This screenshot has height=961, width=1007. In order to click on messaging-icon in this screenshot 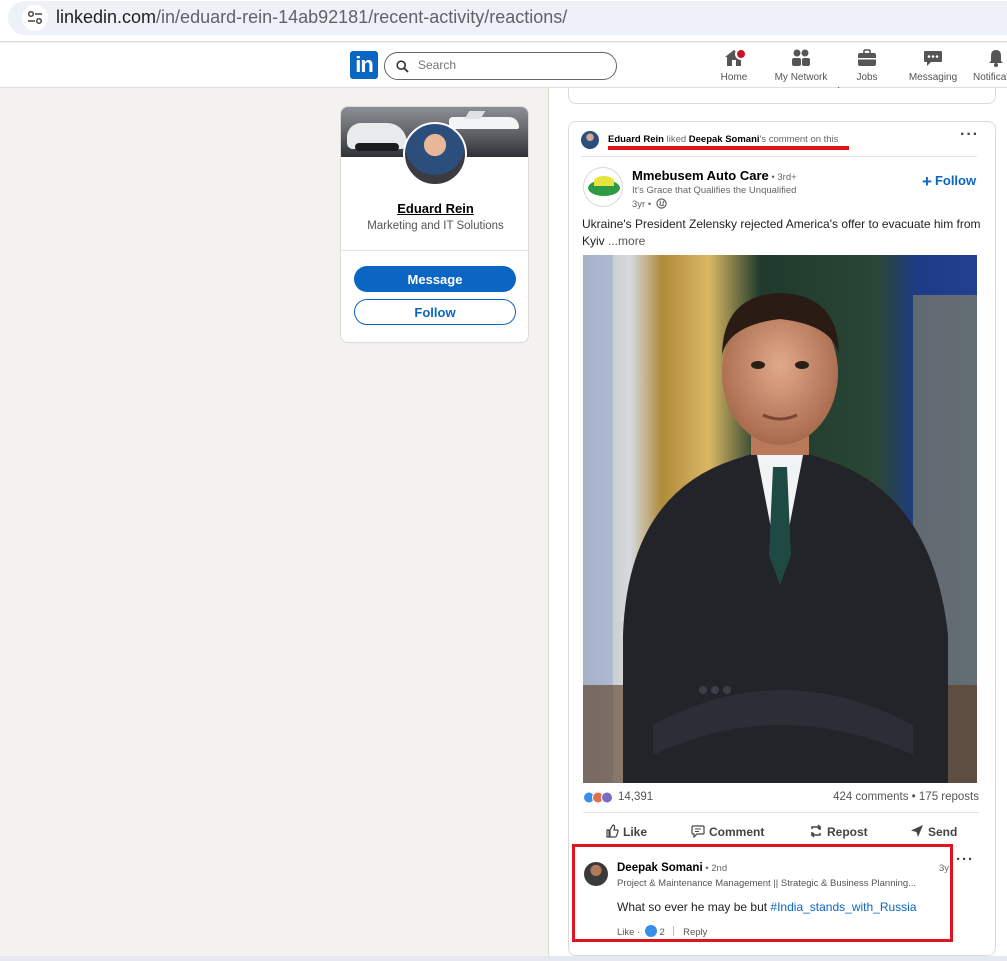, I will do `click(933, 58)`.